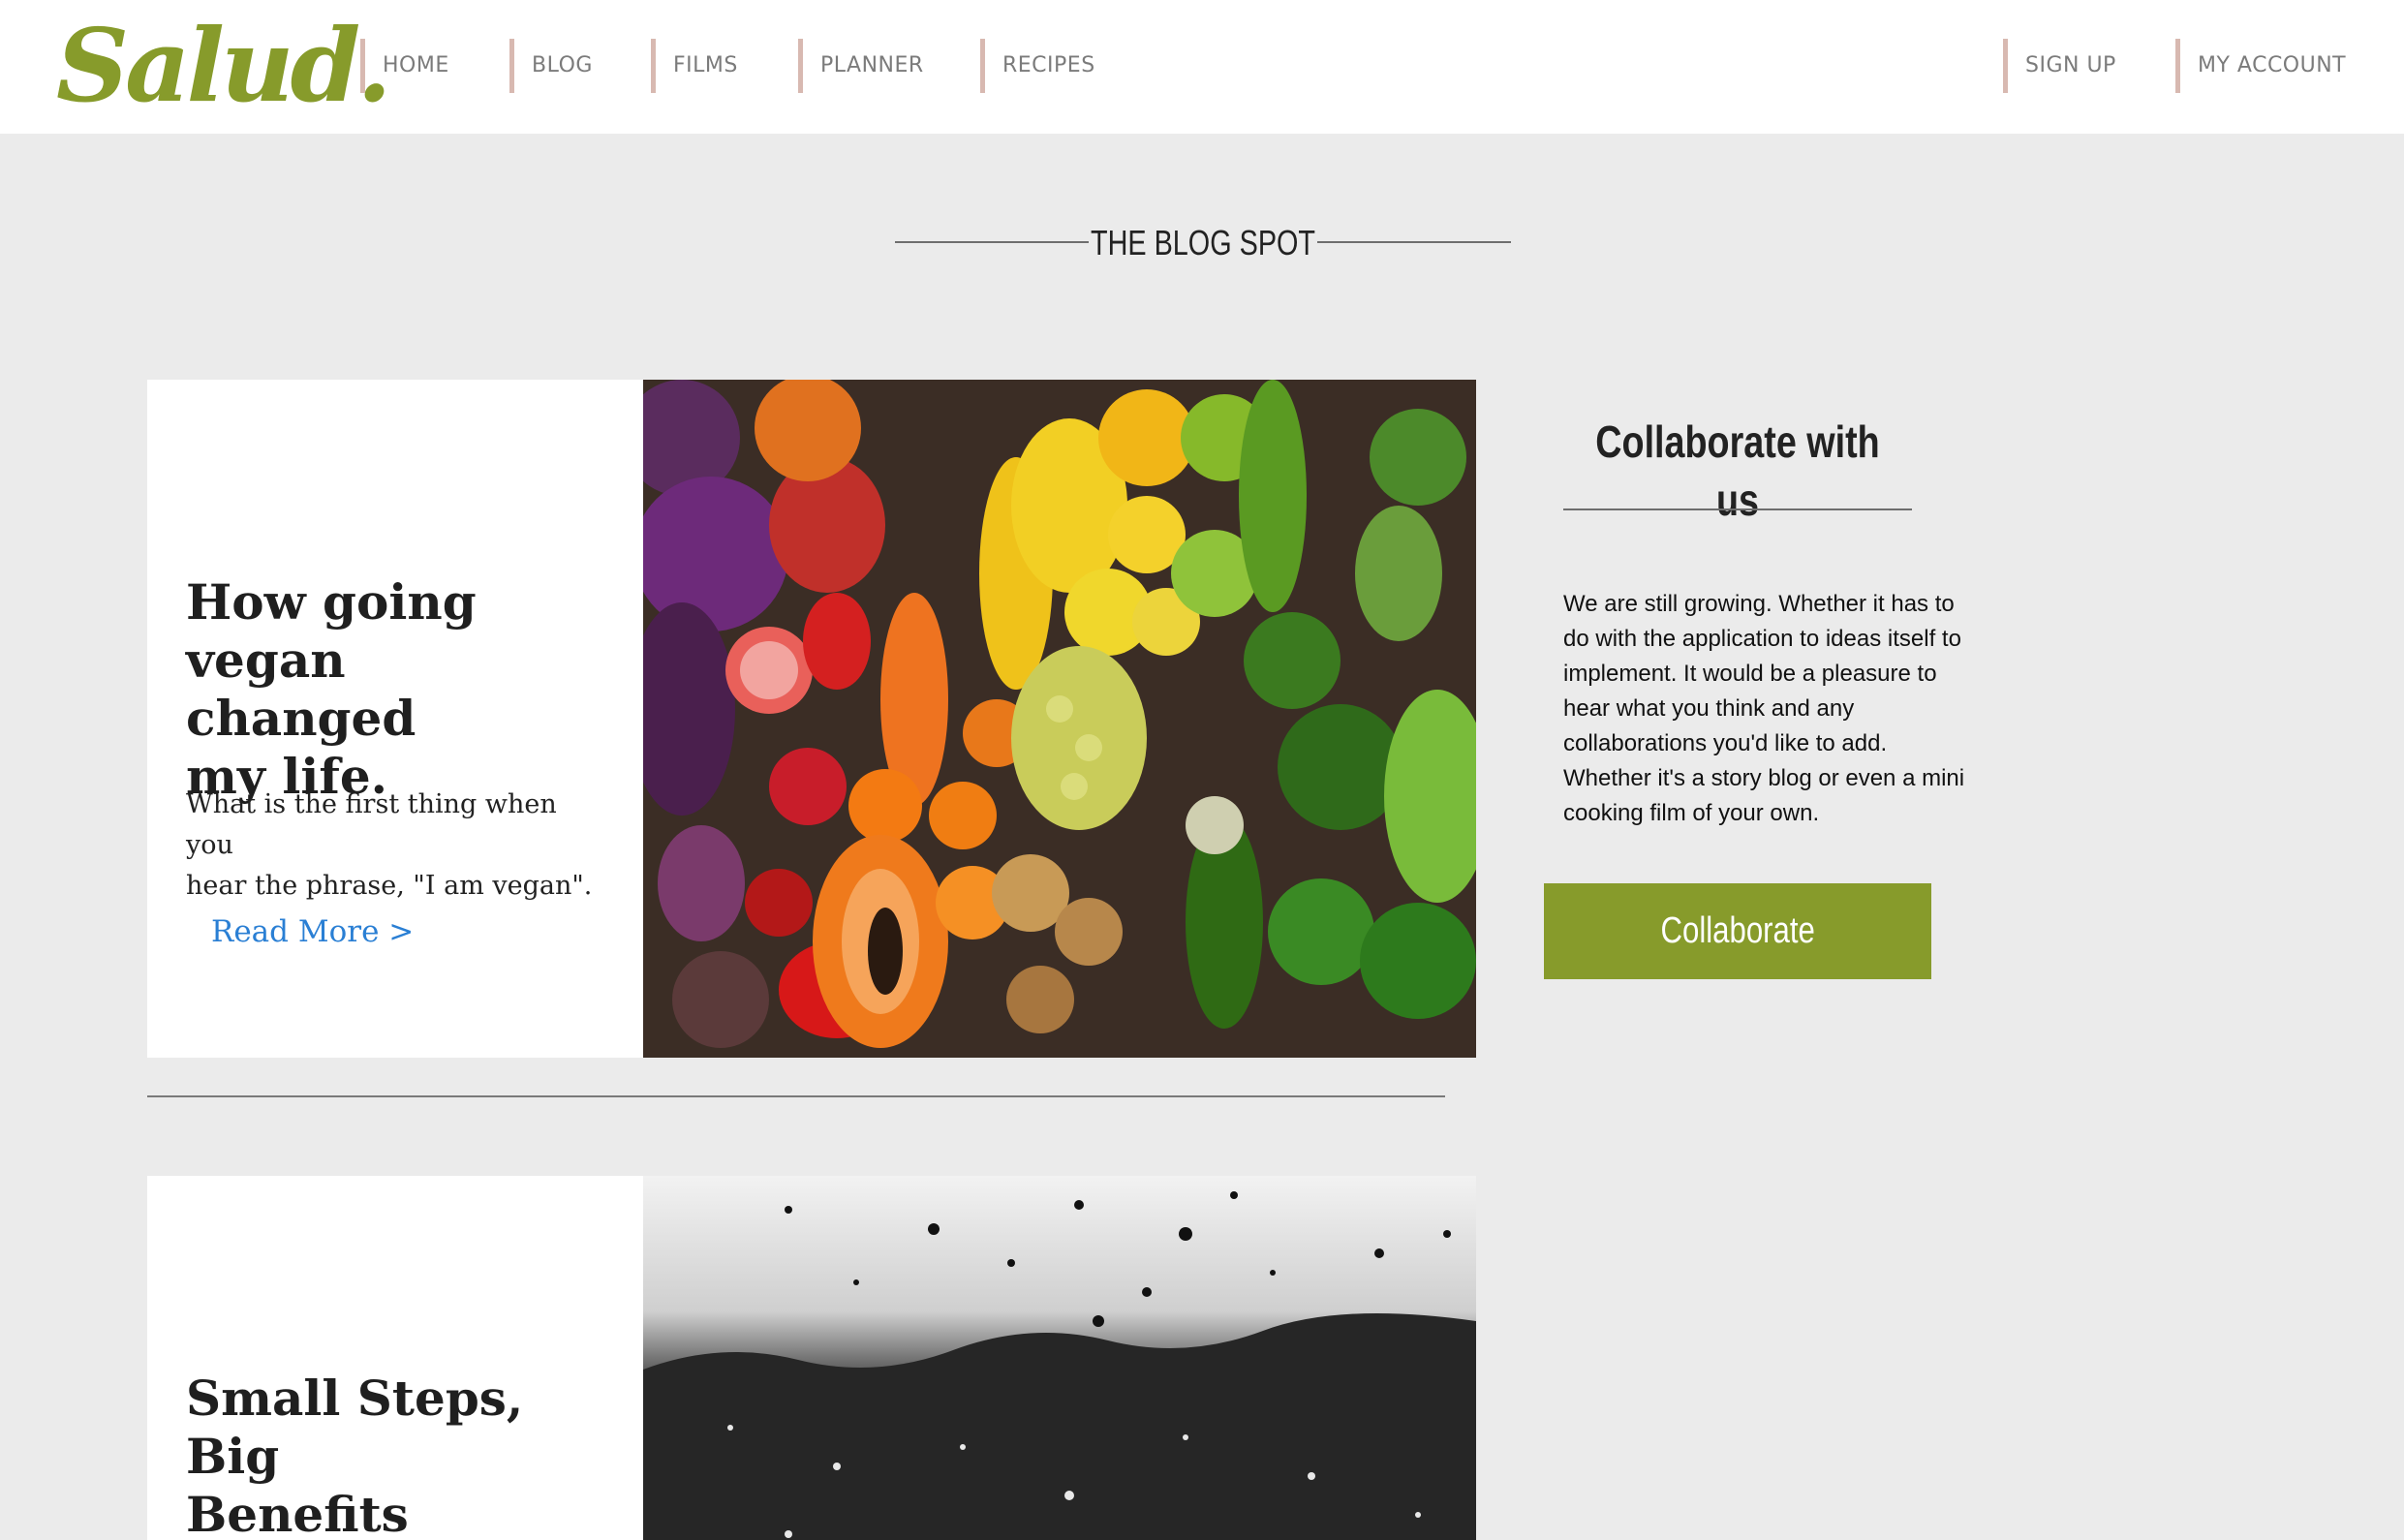  What do you see at coordinates (371, 824) in the screenshot?
I see `excerpt-line: What is the first thing when you` at bounding box center [371, 824].